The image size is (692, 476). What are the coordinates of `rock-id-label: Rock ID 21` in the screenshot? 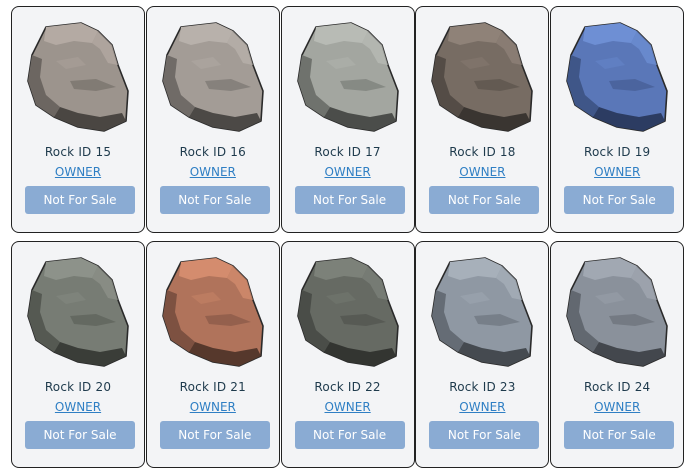 It's located at (212, 387).